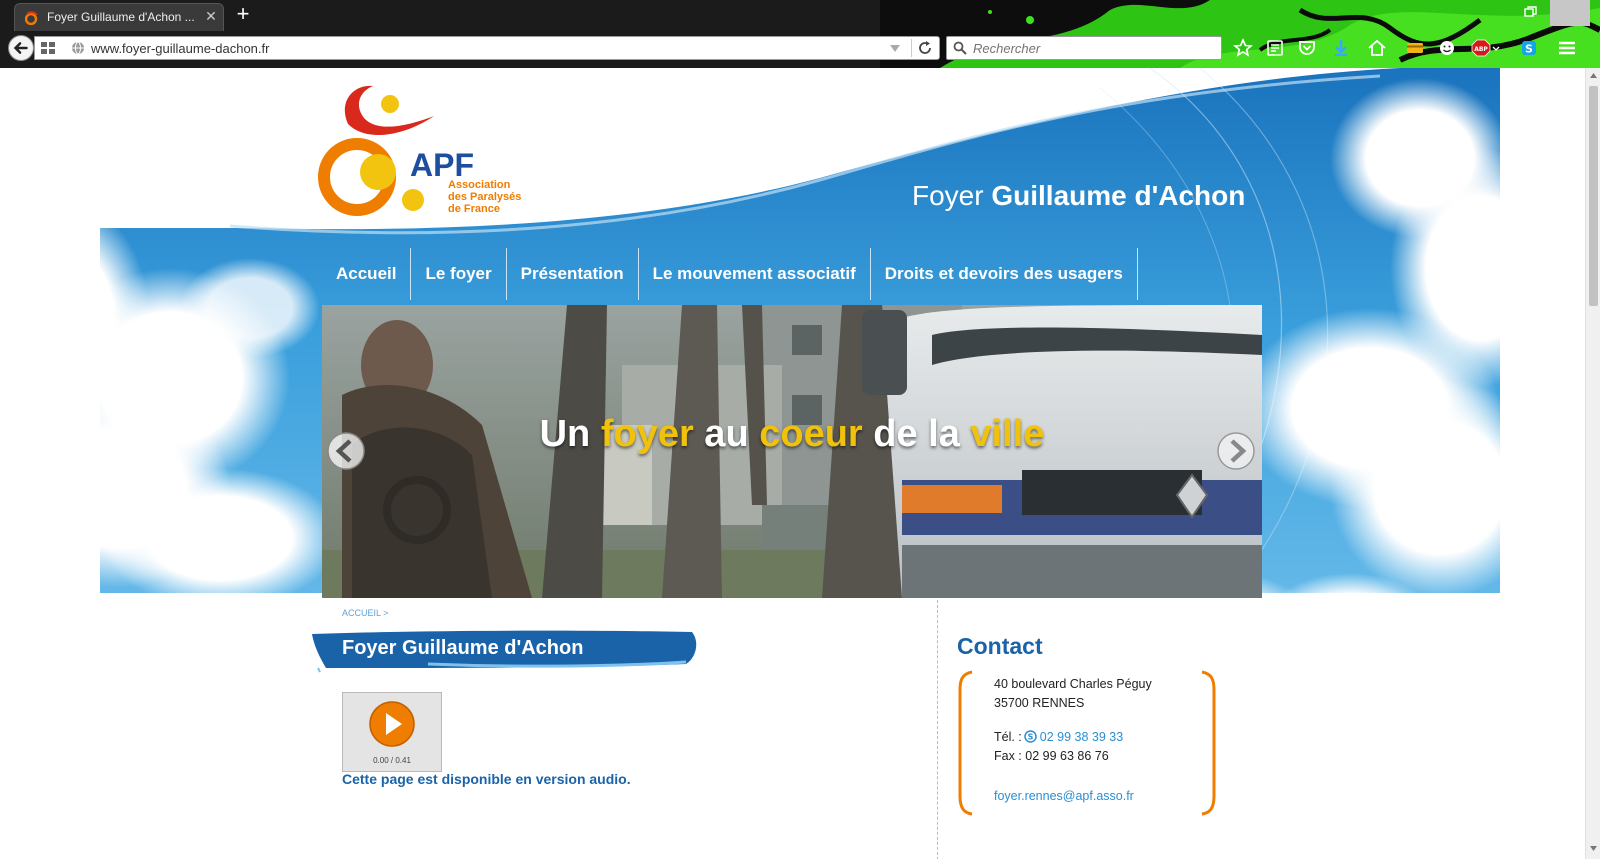 This screenshot has width=1600, height=859. What do you see at coordinates (1447, 48) in the screenshot?
I see `smiley-icon` at bounding box center [1447, 48].